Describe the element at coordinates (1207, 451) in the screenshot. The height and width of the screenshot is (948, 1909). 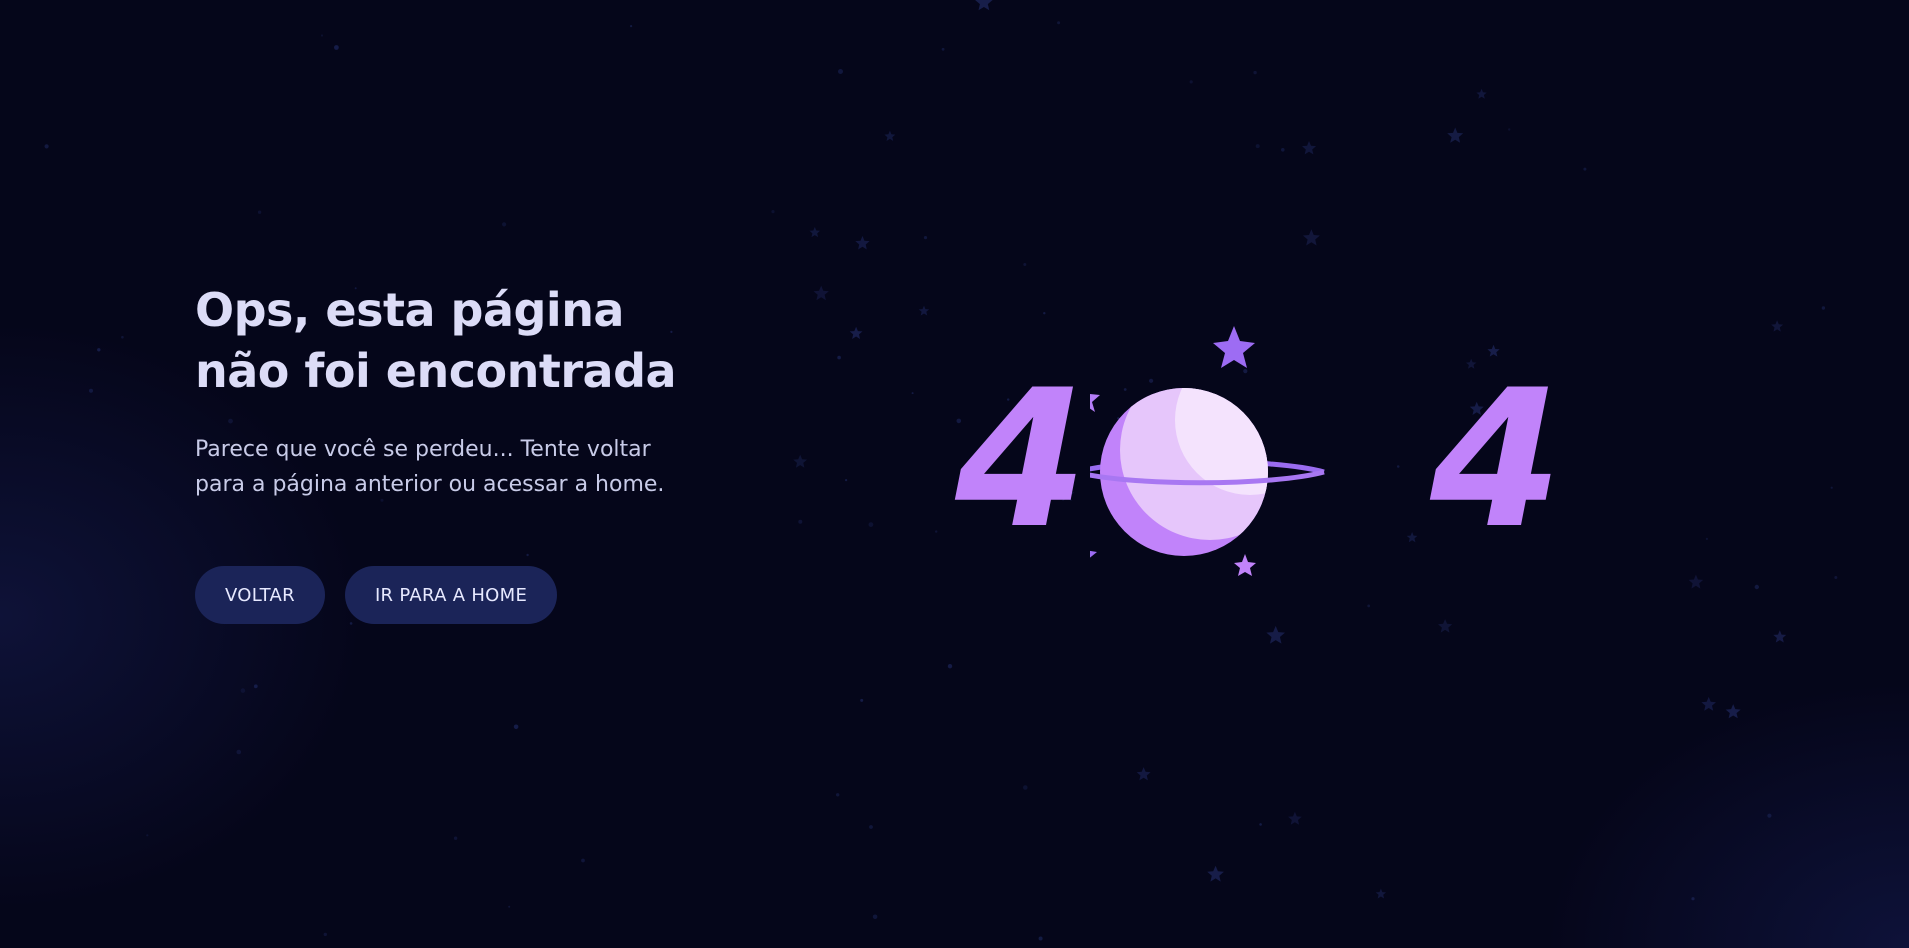
I see `planet-icon` at that location.